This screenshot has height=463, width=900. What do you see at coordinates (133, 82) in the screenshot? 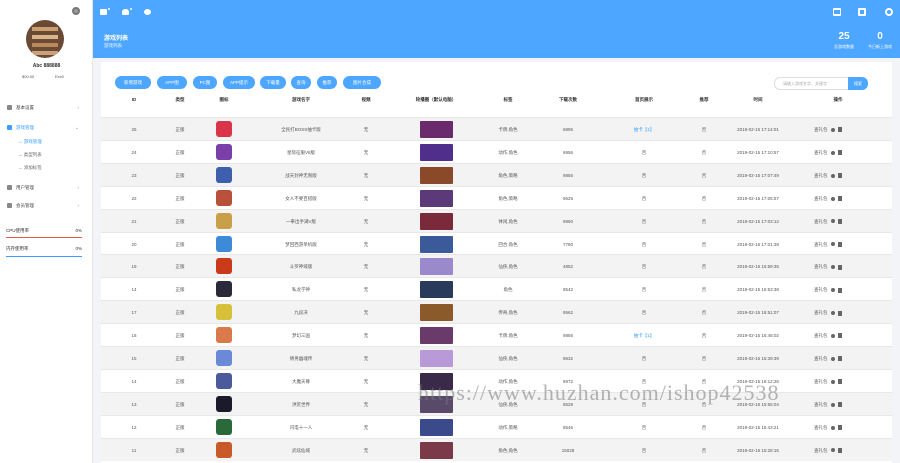
I see `add-game-button: 新增游戏` at bounding box center [133, 82].